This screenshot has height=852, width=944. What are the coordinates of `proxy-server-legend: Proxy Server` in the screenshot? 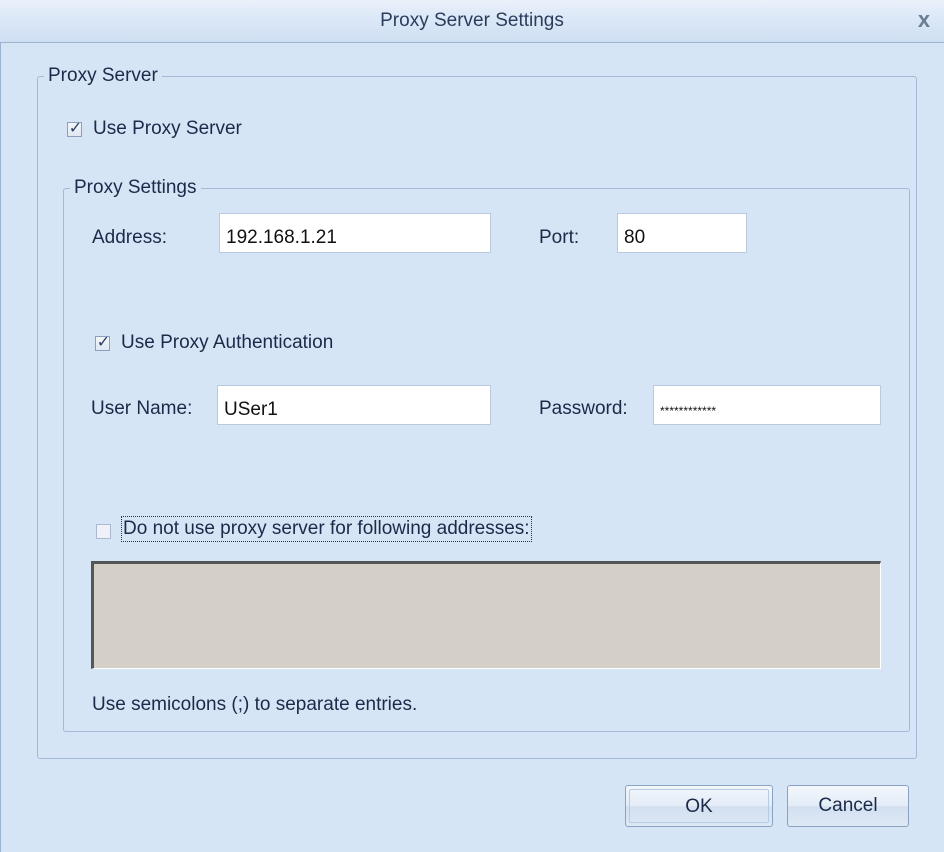 It's located at (103, 75).